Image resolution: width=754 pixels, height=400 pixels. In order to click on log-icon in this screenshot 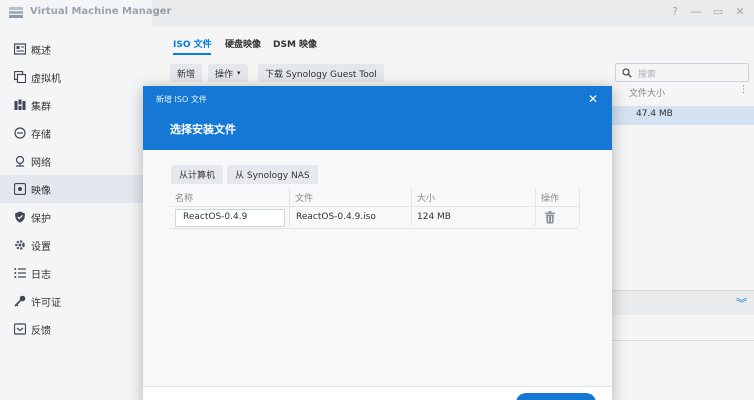, I will do `click(19, 273)`.